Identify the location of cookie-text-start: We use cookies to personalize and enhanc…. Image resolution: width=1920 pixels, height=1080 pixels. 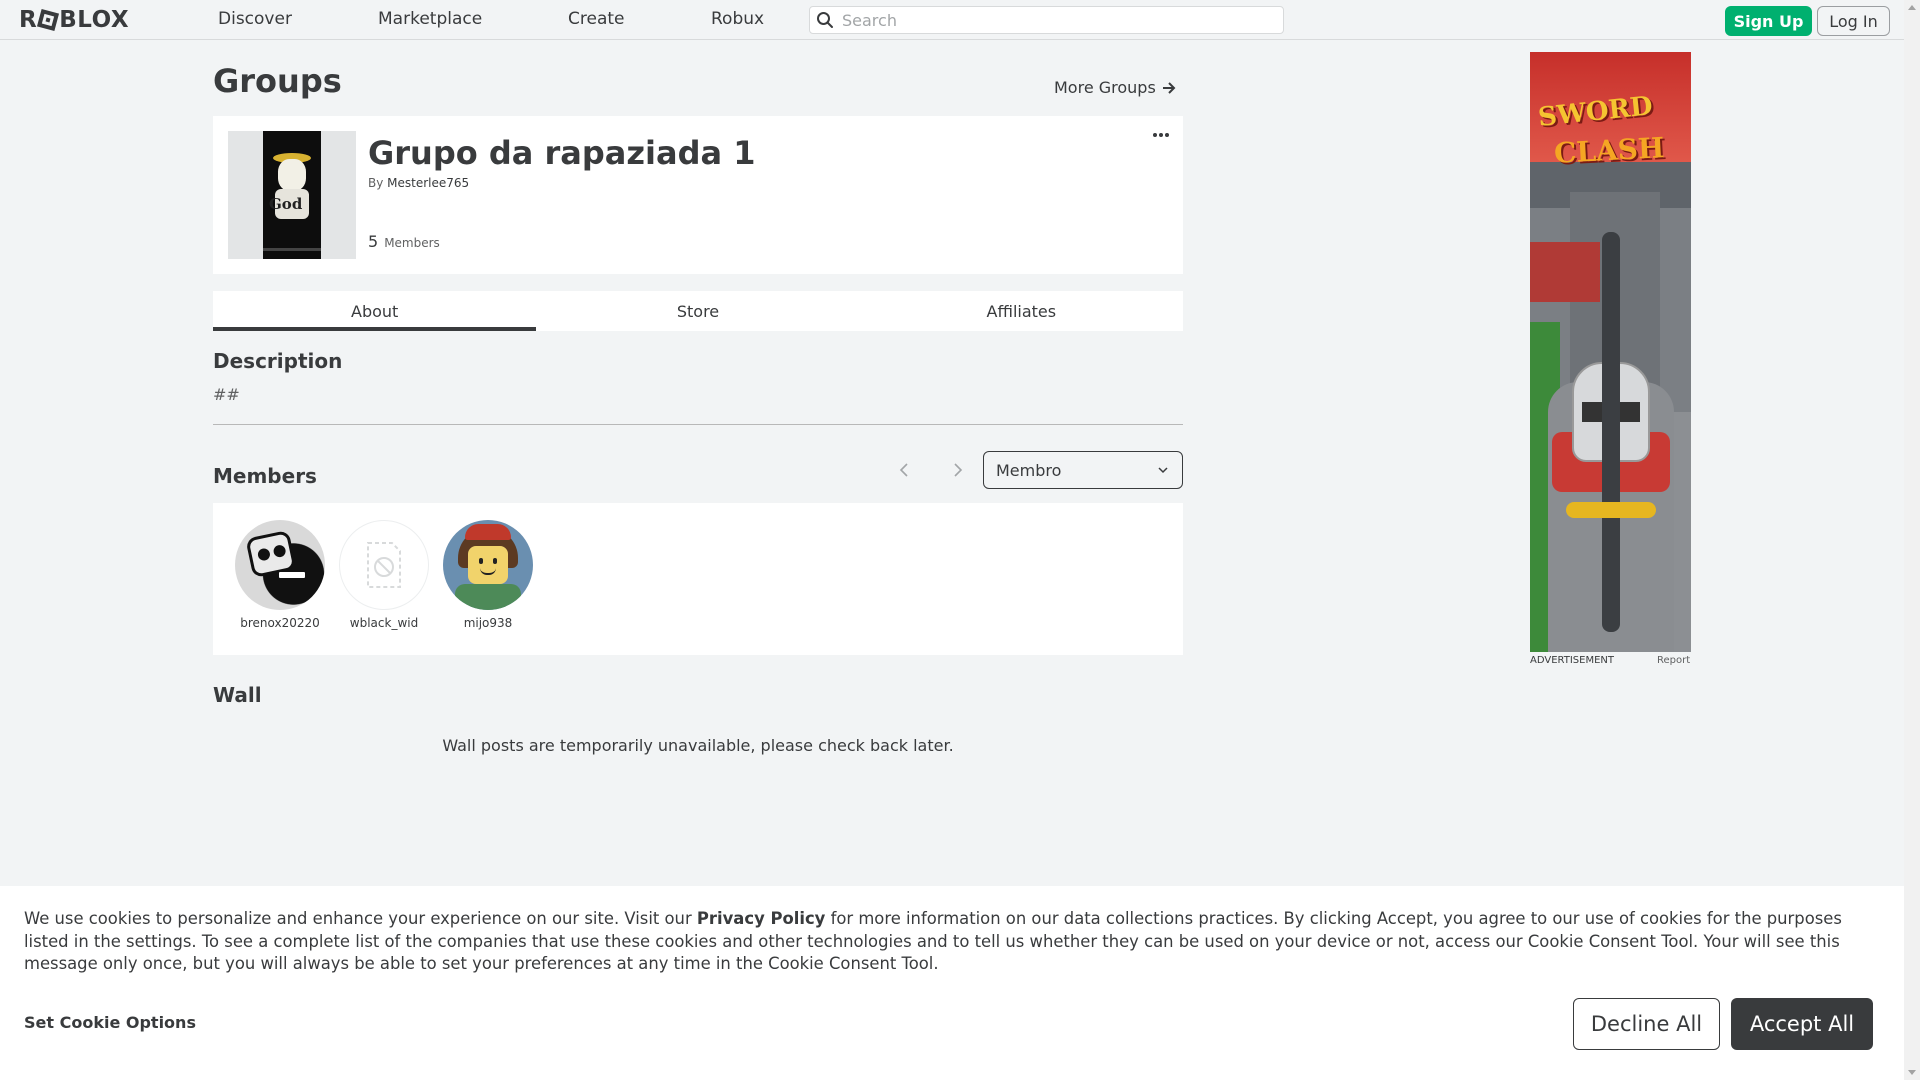
(360, 918).